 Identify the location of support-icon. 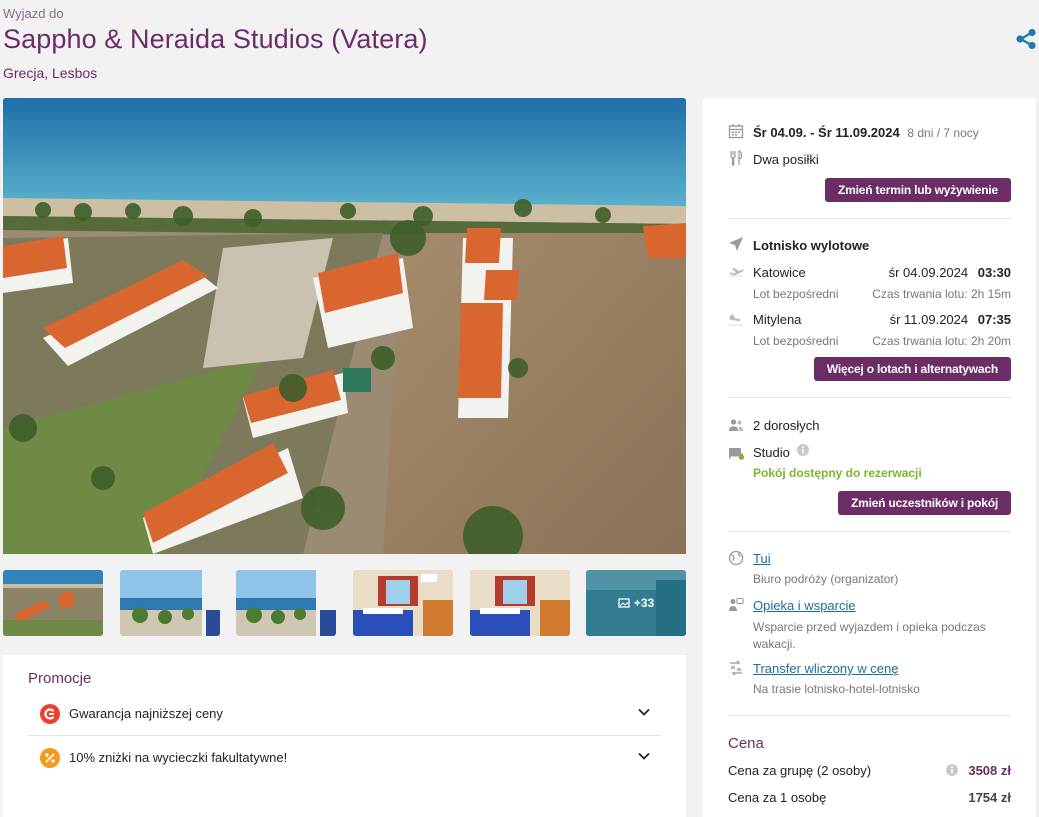
(736, 604).